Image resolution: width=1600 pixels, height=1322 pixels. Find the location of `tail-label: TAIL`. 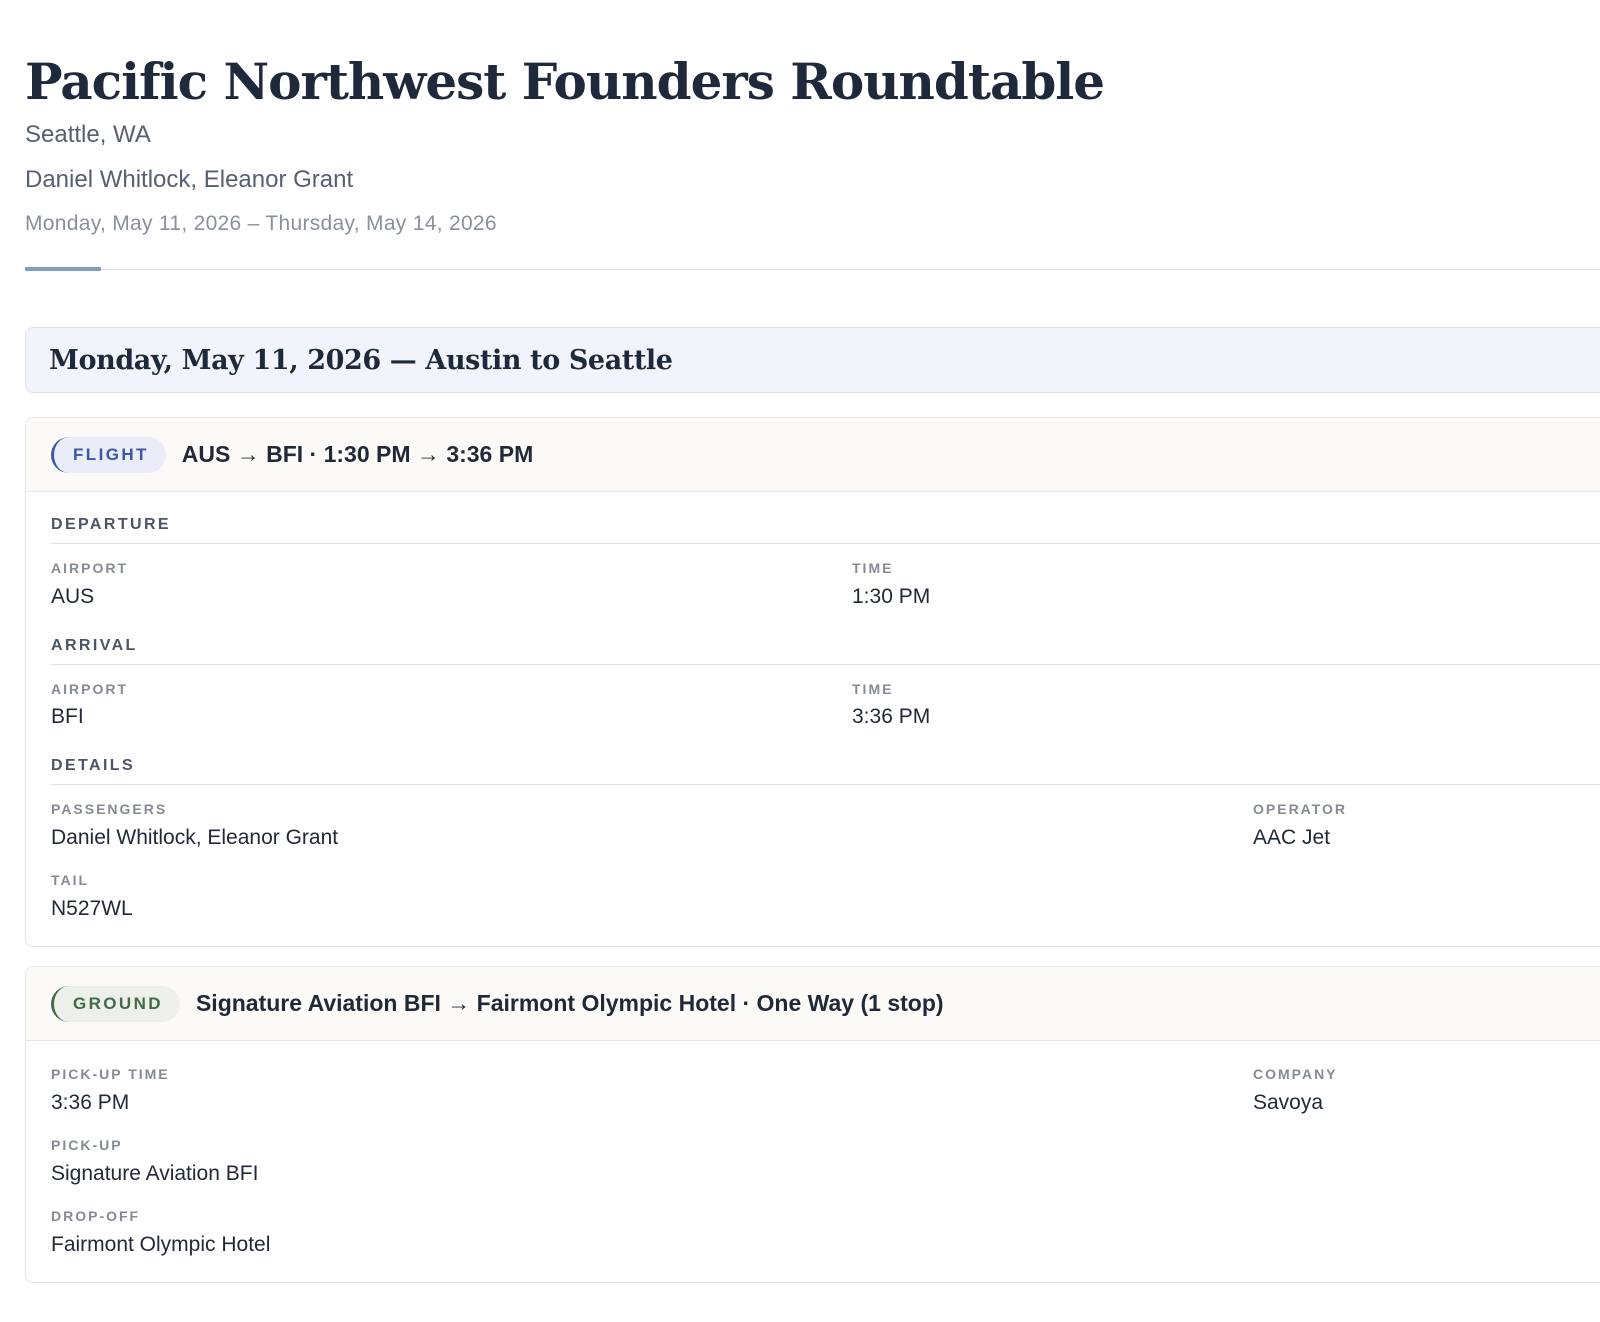

tail-label: TAIL is located at coordinates (70, 880).